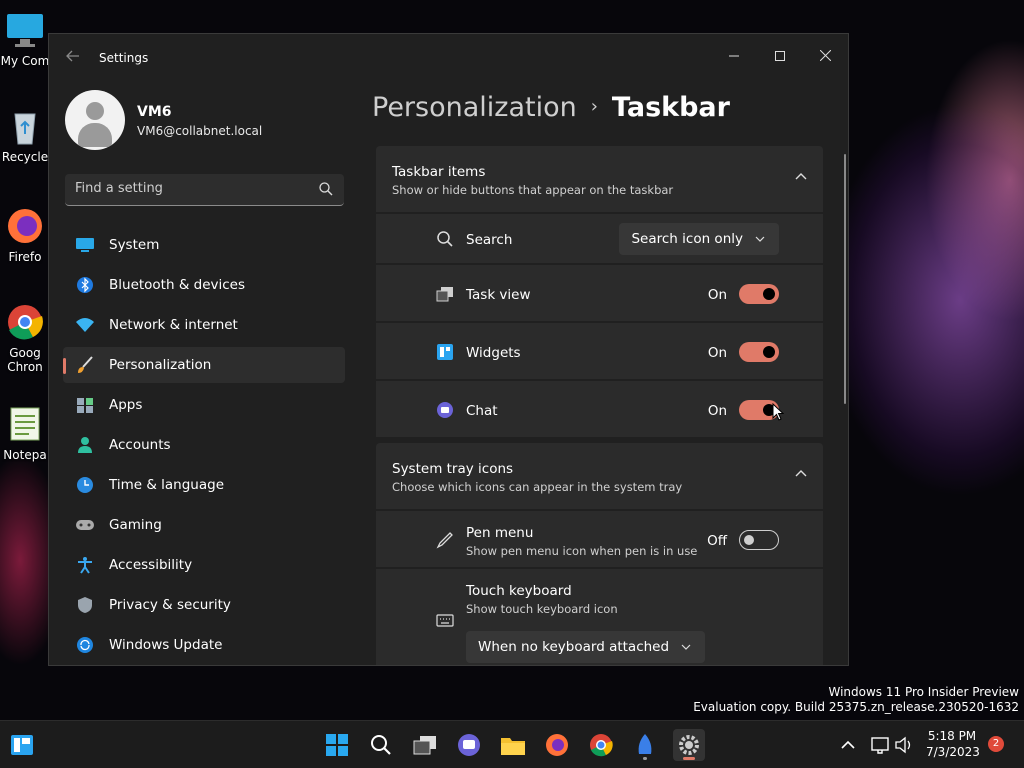 The width and height of the screenshot is (1024, 768). I want to click on setting-row-search: Search Search icon only, so click(599, 237).